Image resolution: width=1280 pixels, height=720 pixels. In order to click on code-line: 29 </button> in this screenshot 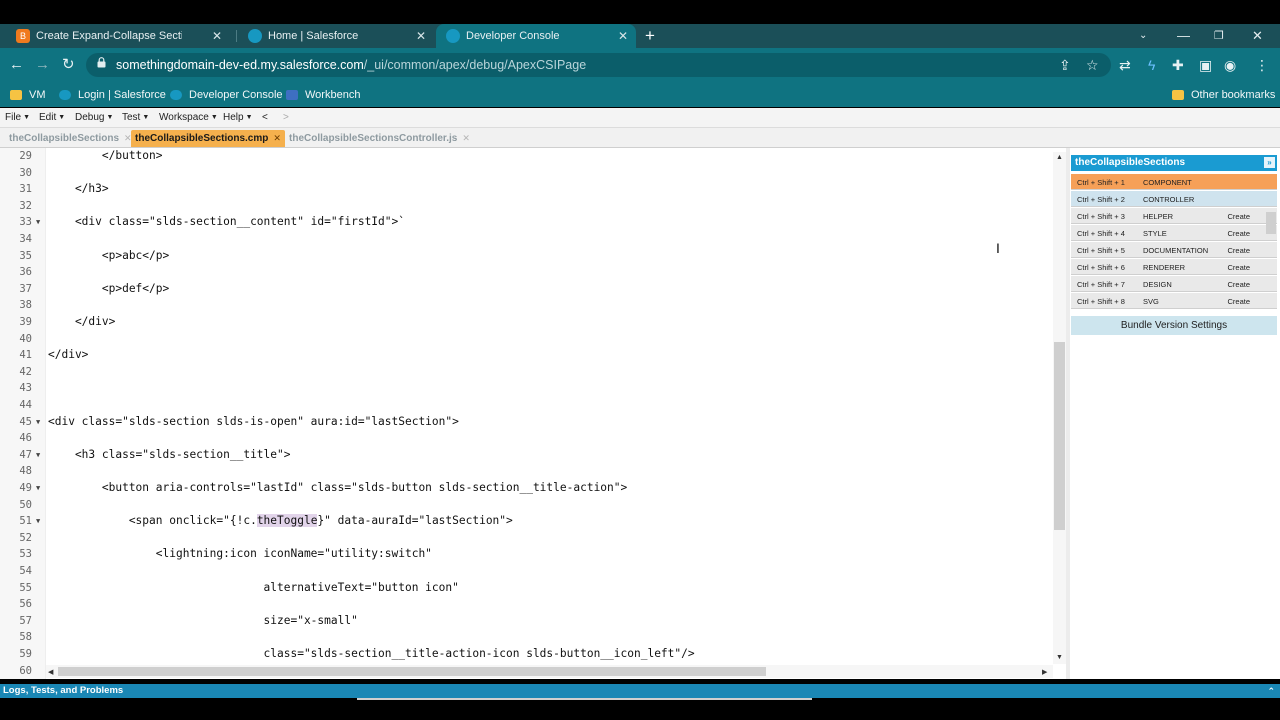, I will do `click(525, 156)`.